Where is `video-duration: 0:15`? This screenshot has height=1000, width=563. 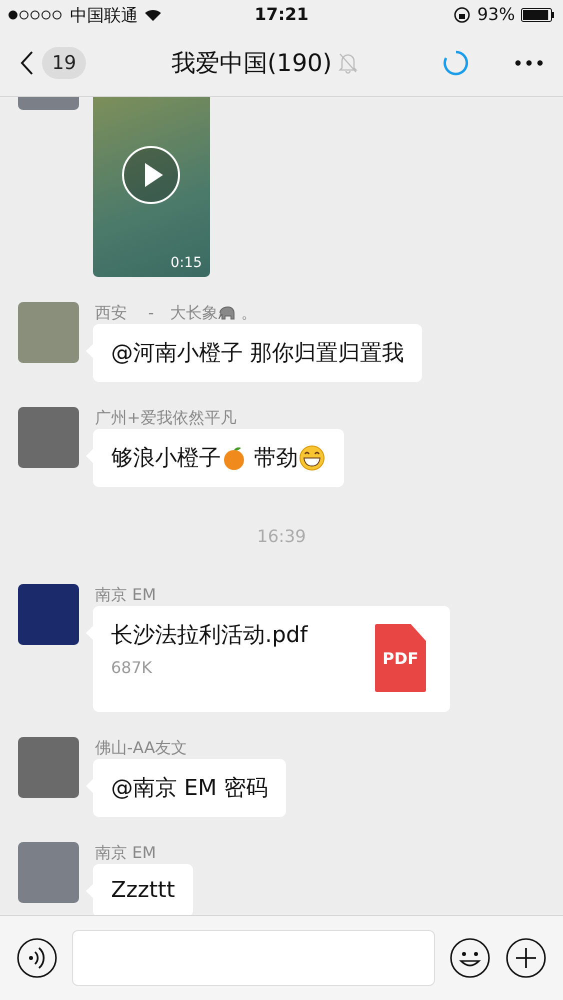 video-duration: 0:15 is located at coordinates (186, 263).